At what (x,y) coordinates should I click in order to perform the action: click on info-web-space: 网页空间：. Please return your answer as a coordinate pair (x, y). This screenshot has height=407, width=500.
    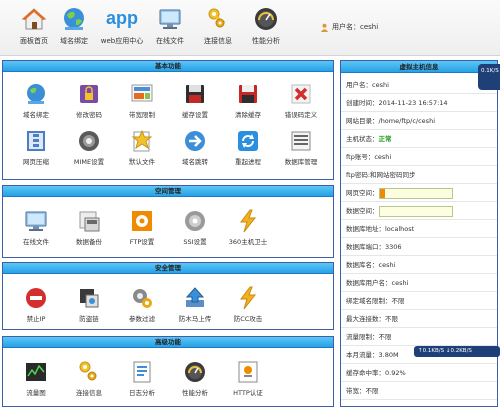
    Looking at the image, I should click on (419, 193).